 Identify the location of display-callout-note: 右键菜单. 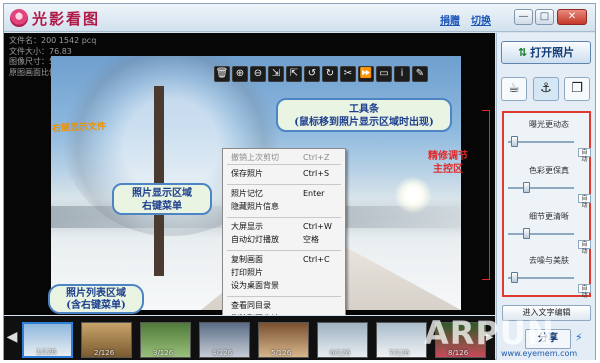
(162, 206).